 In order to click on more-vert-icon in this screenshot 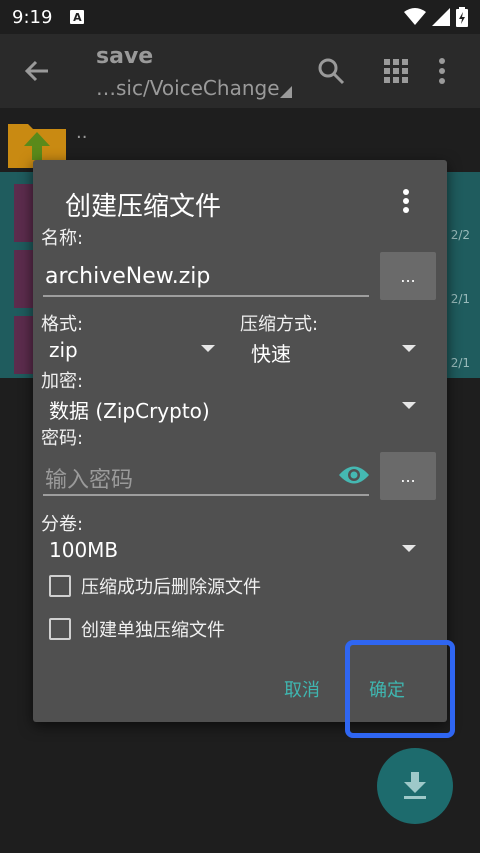, I will do `click(442, 71)`.